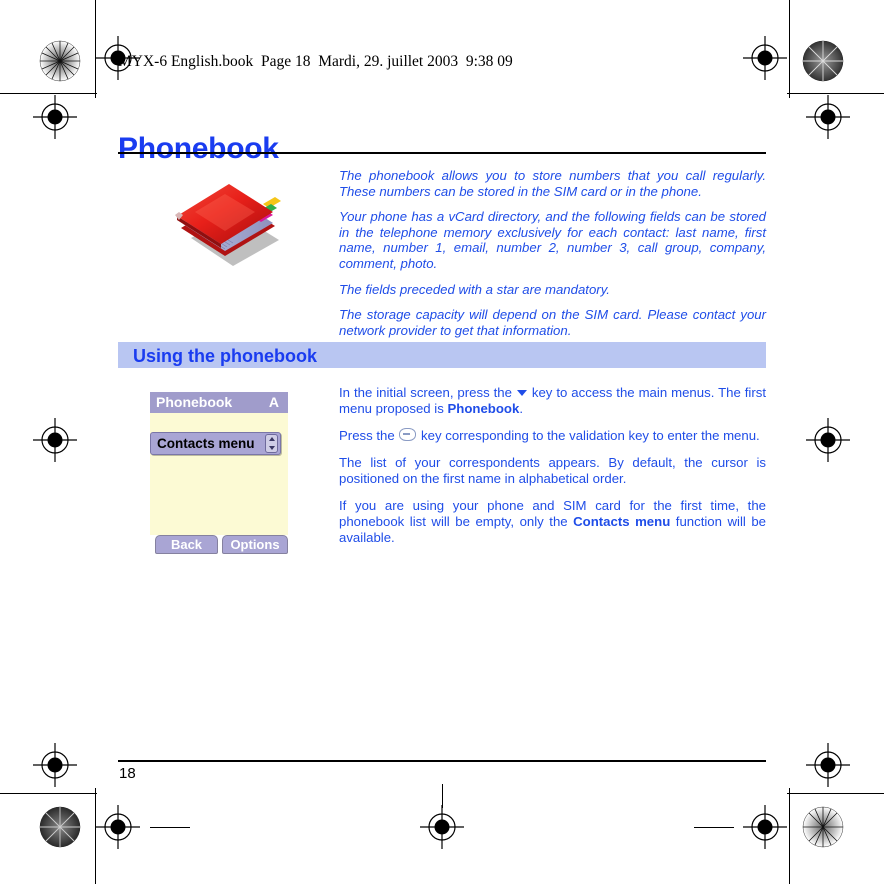 The height and width of the screenshot is (884, 884). I want to click on section-header-band: Using the phonebook, so click(442, 355).